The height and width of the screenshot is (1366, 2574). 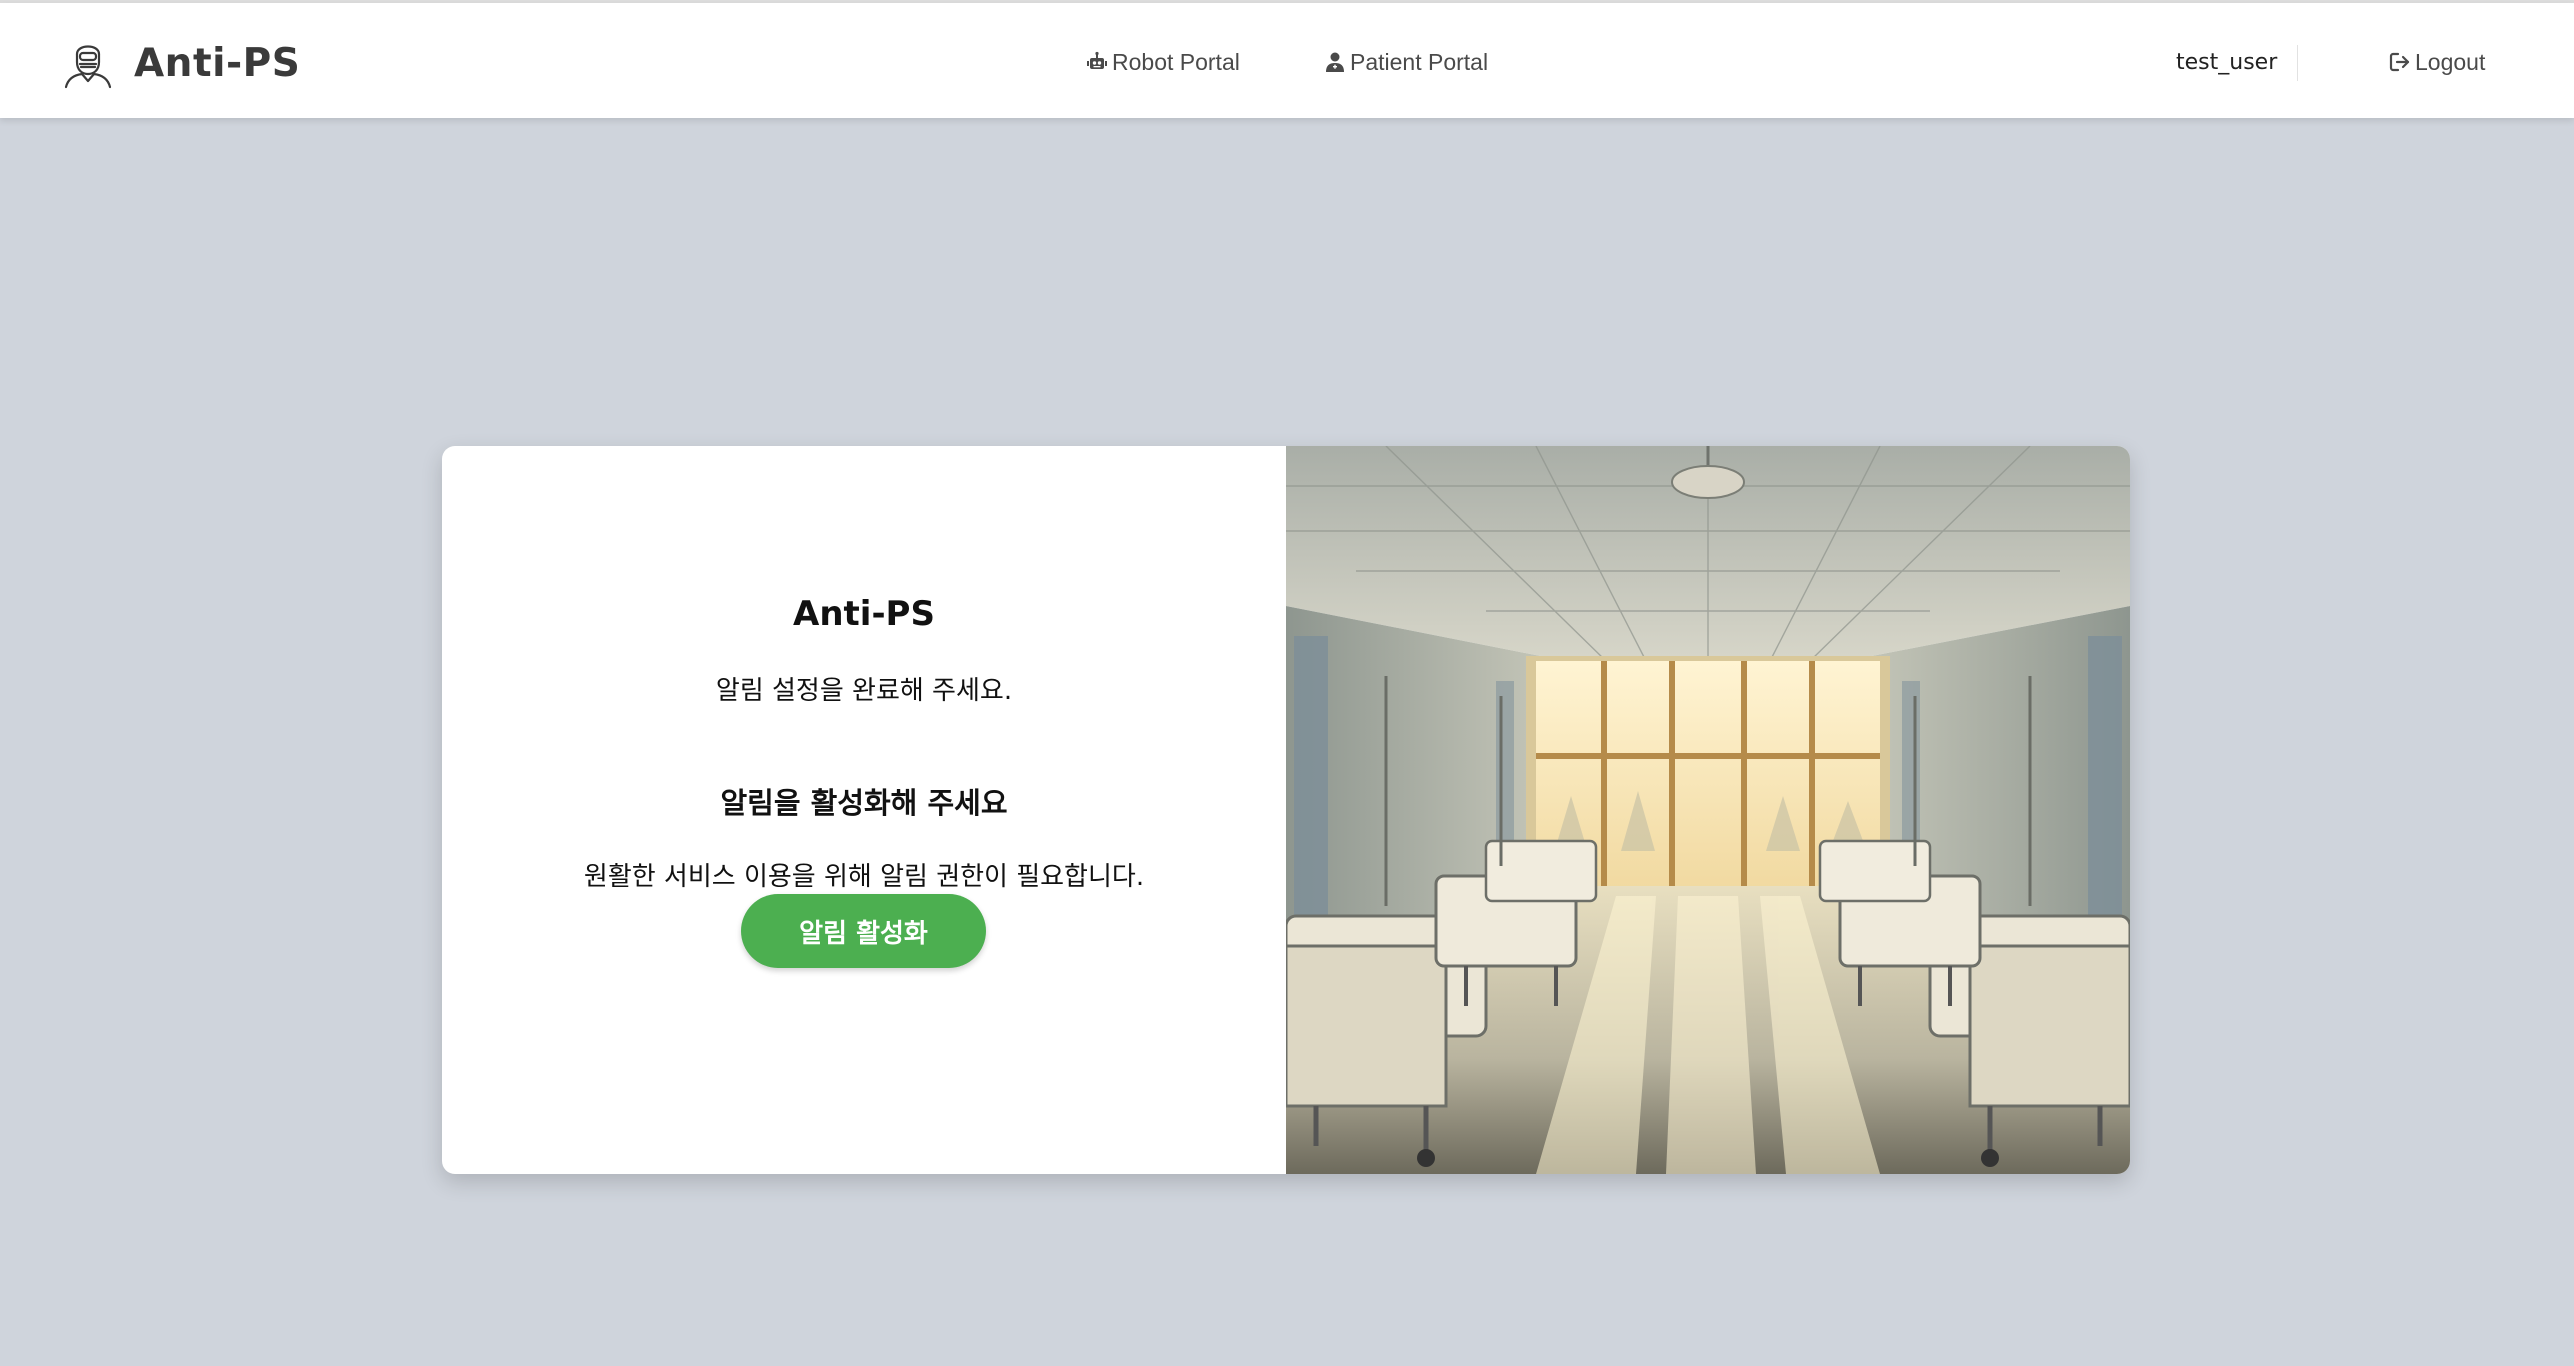 I want to click on permission-description: 원활한 서비스 이용을 위해 알림 권한이 필요합니다., so click(x=864, y=877).